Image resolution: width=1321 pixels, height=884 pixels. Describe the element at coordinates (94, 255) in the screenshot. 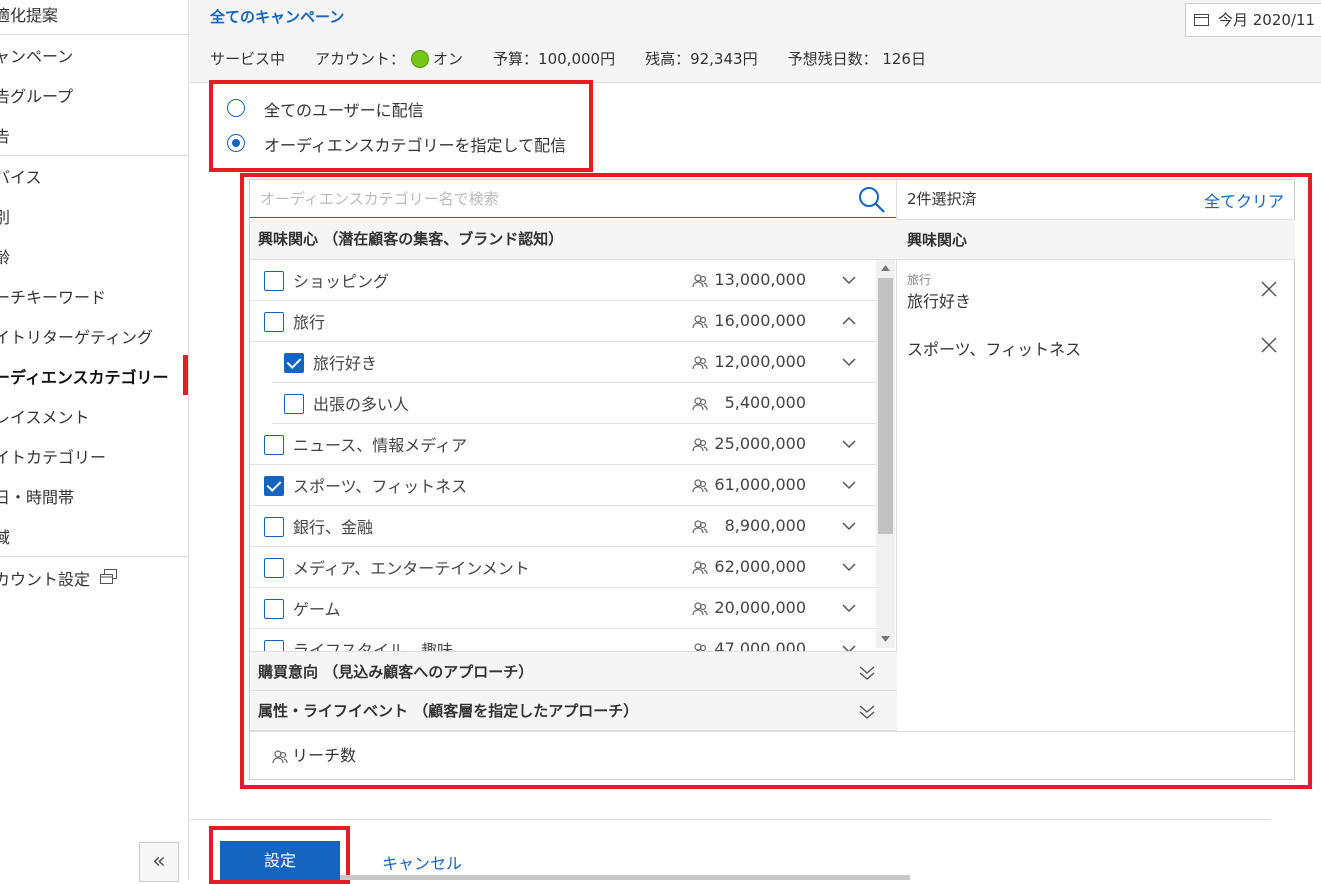

I see `sidebar-item-age: 齢` at that location.